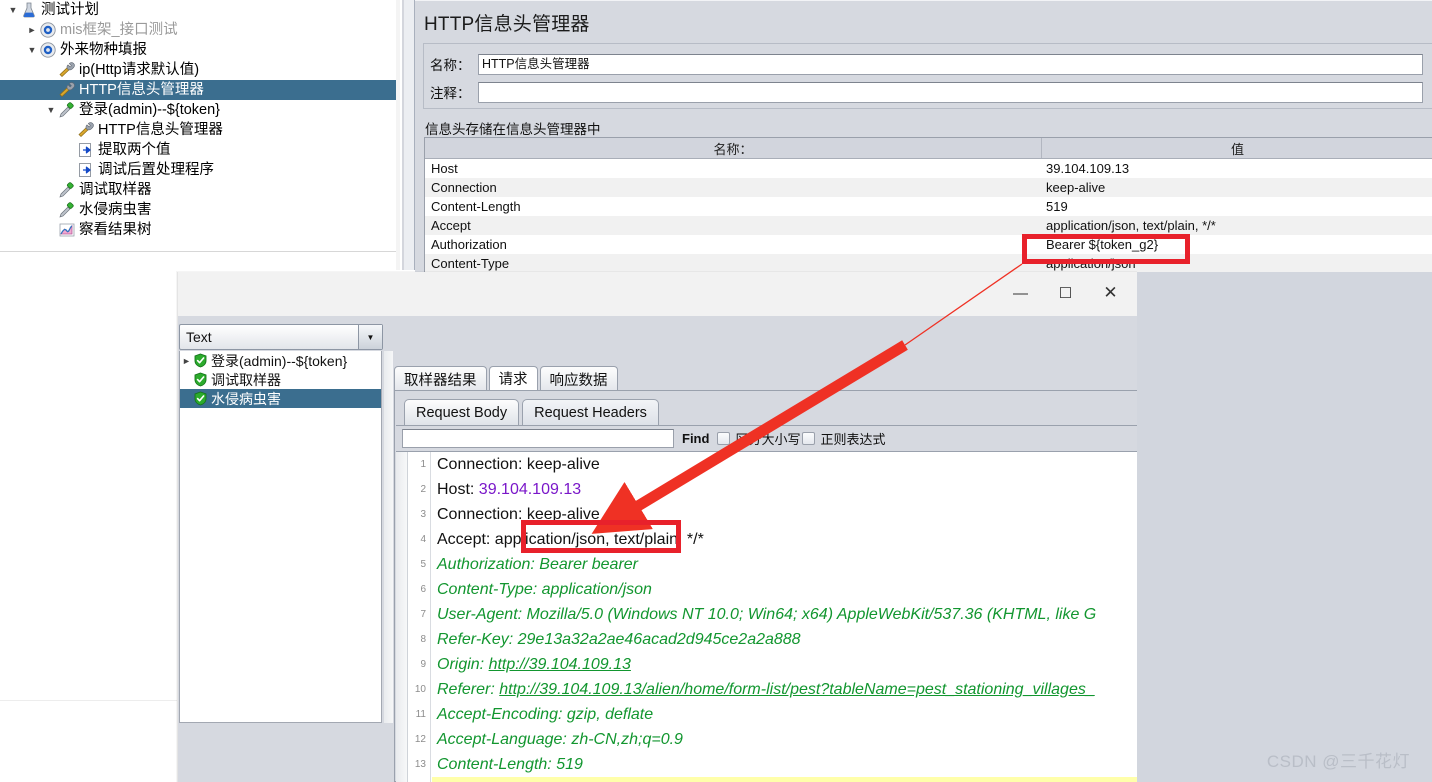 The width and height of the screenshot is (1432, 782). I want to click on name-input: HTTP信息头管理器, so click(950, 64).